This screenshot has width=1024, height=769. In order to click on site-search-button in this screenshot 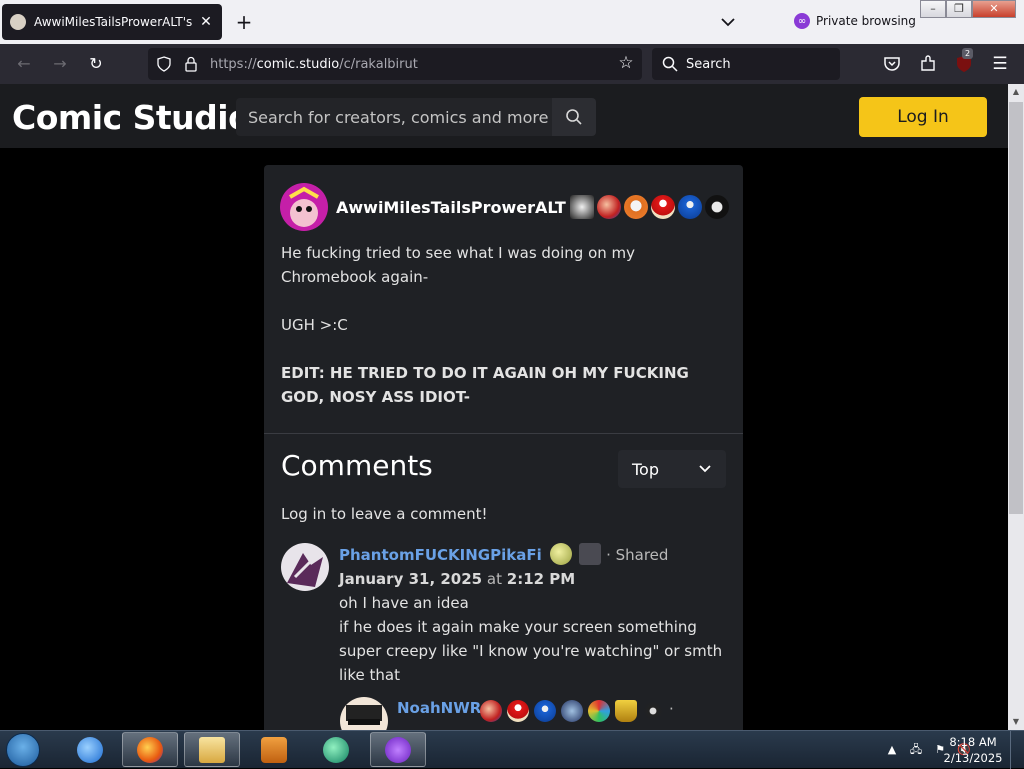, I will do `click(574, 117)`.